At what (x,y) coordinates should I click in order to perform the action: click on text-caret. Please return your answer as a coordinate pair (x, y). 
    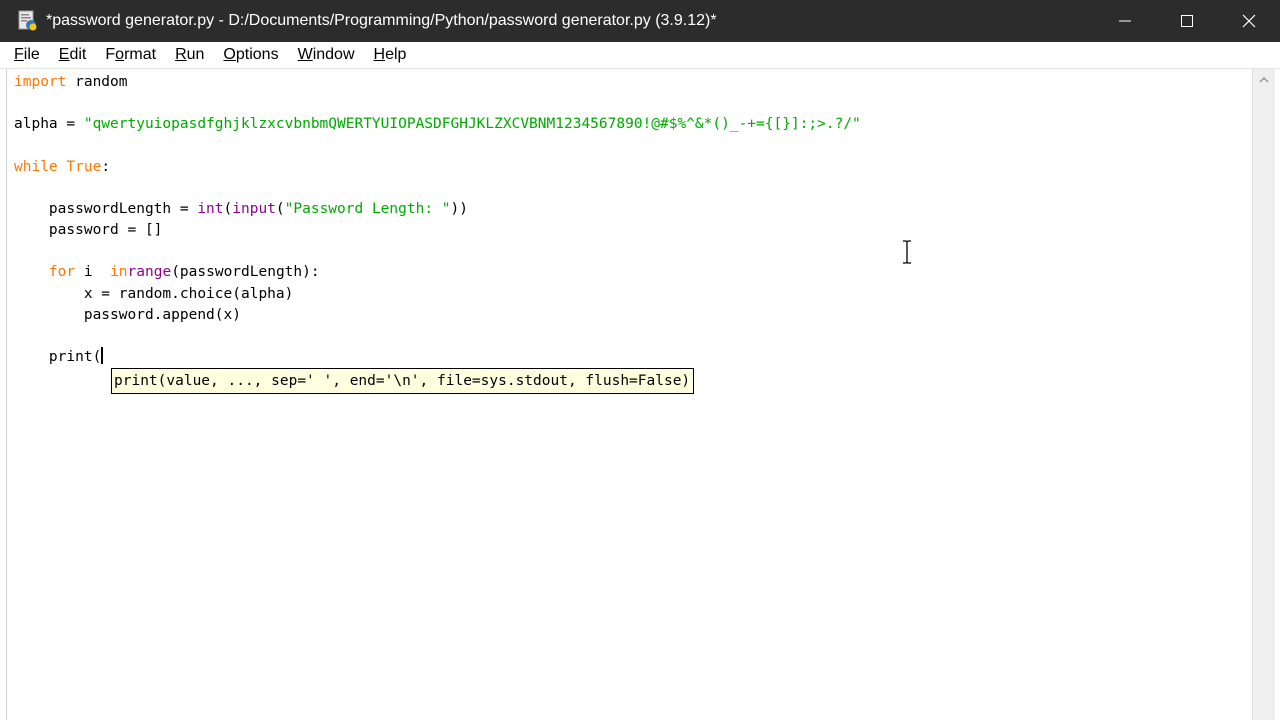
    Looking at the image, I should click on (102, 355).